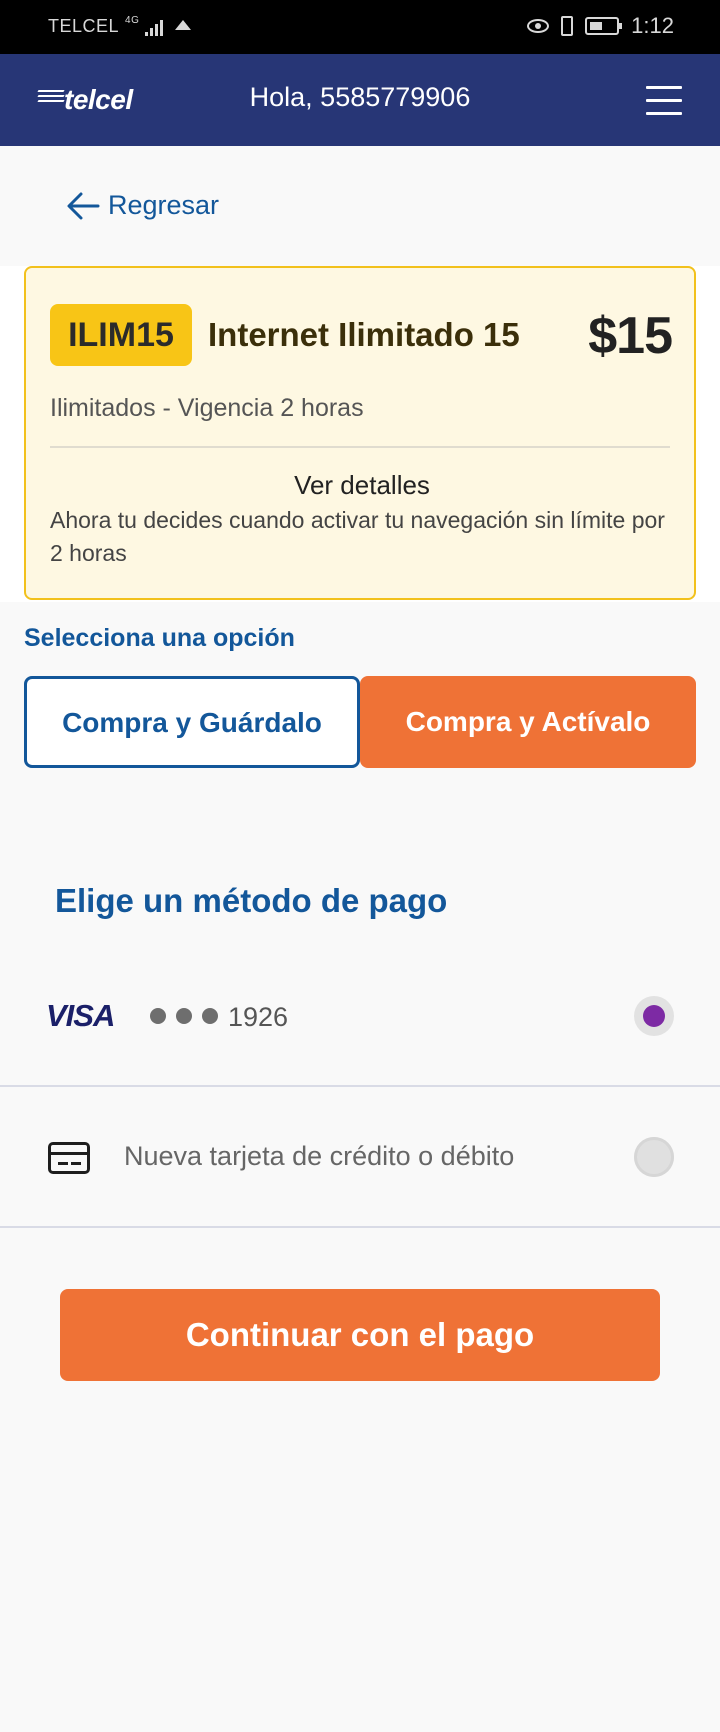 The width and height of the screenshot is (720, 1732). What do you see at coordinates (360, 1016) in the screenshot?
I see `saved-card-option: VISA 1926` at bounding box center [360, 1016].